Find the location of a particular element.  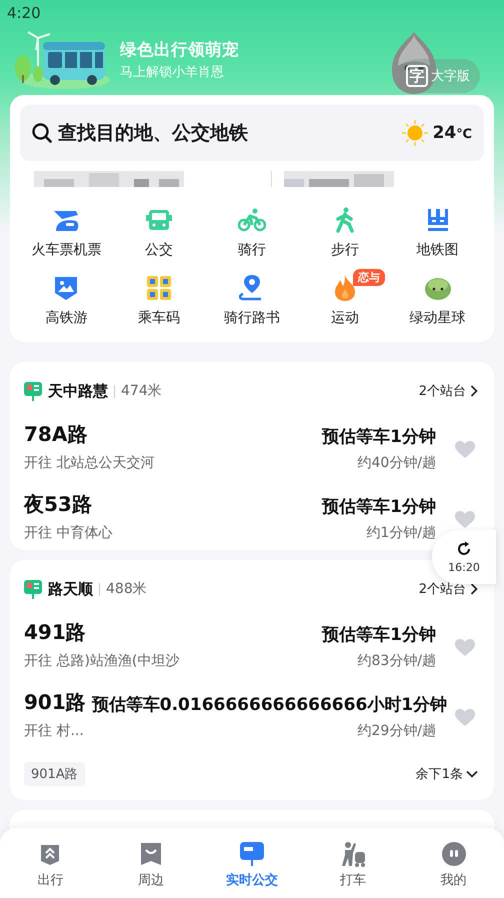

shortcut-item: 步行 is located at coordinates (345, 232).